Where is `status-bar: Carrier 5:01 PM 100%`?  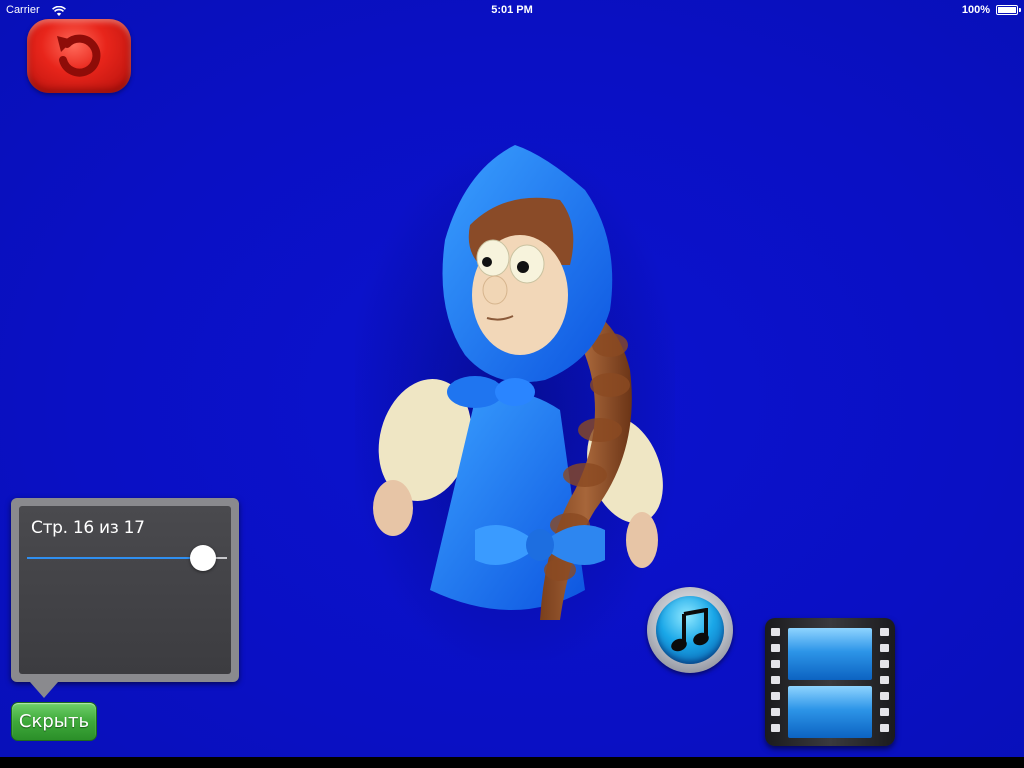 status-bar: Carrier 5:01 PM 100% is located at coordinates (512, 10).